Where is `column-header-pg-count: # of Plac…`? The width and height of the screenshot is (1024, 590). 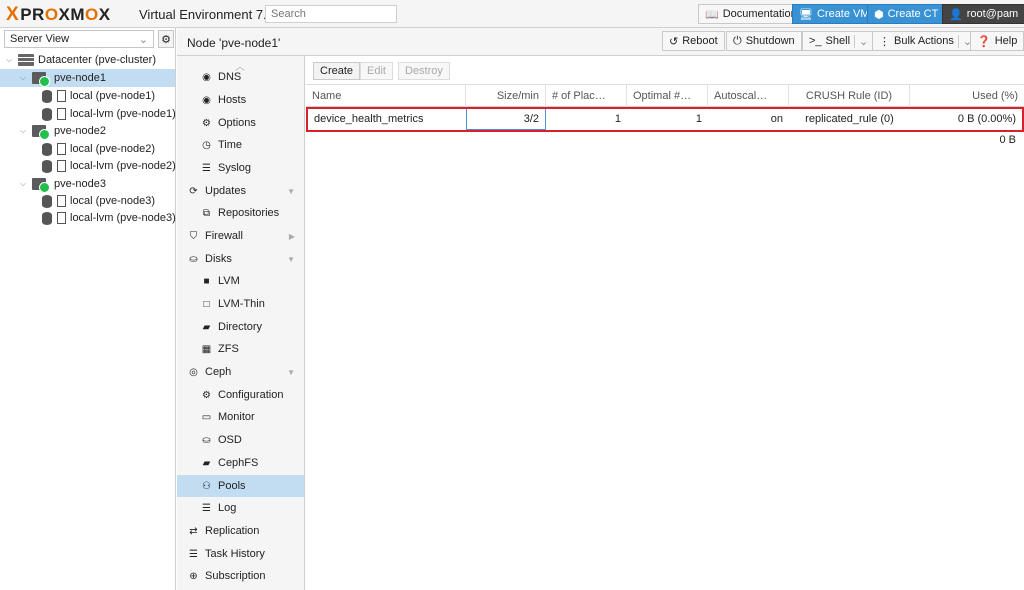
column-header-pg-count: # of Plac… is located at coordinates (586, 96).